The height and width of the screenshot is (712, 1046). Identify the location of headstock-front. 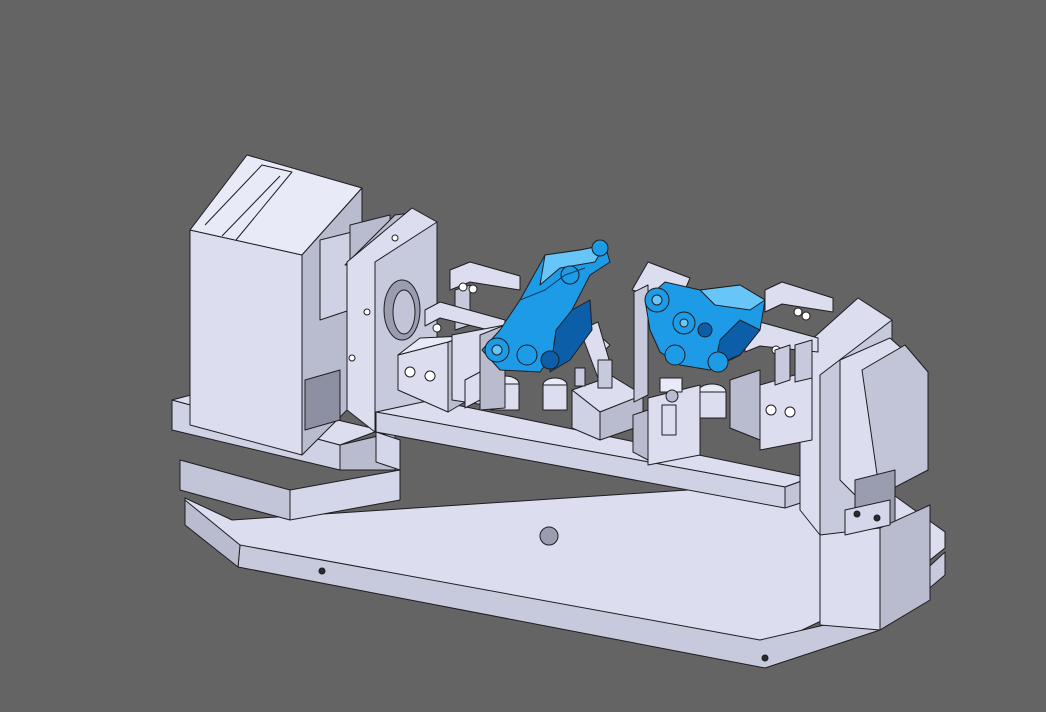
(246, 342).